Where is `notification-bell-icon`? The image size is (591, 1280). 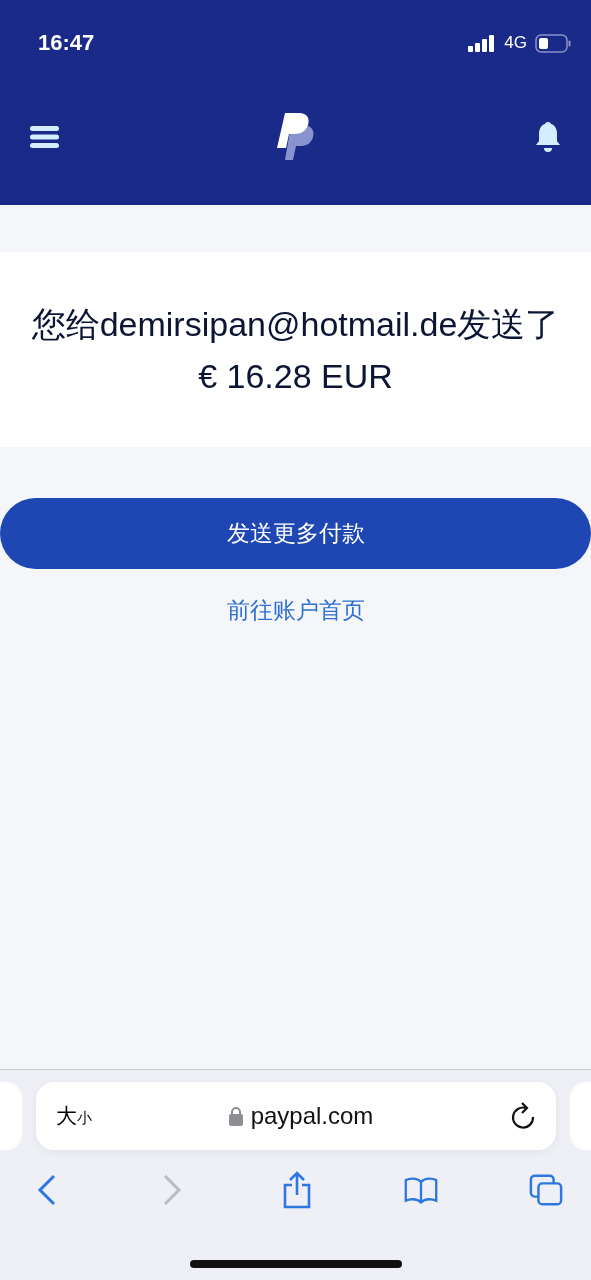 notification-bell-icon is located at coordinates (548, 136).